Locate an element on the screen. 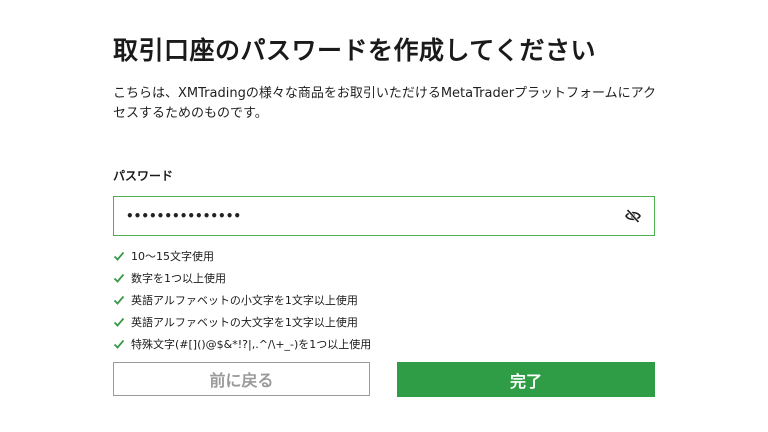 The image size is (768, 432). password-rule: 英語アルファベットの大文字を1文字以上使用 is located at coordinates (384, 322).